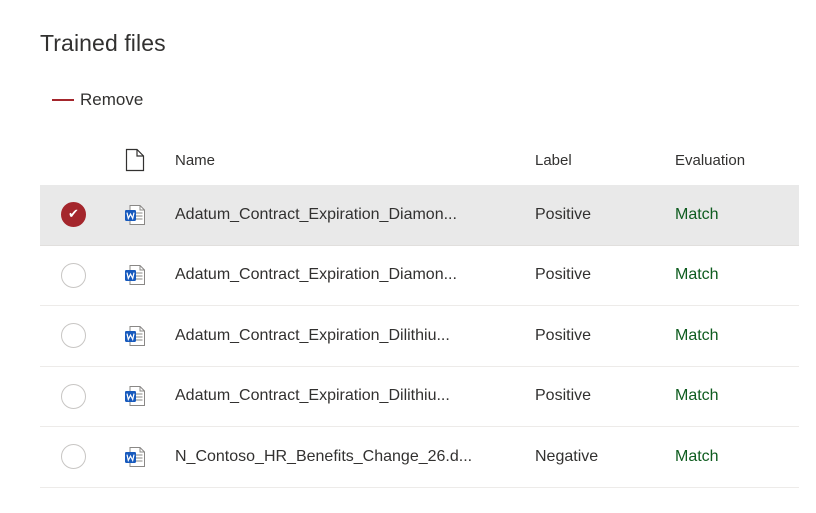  Describe the element at coordinates (737, 160) in the screenshot. I see `evaluation-column-header: Evaluation` at that location.